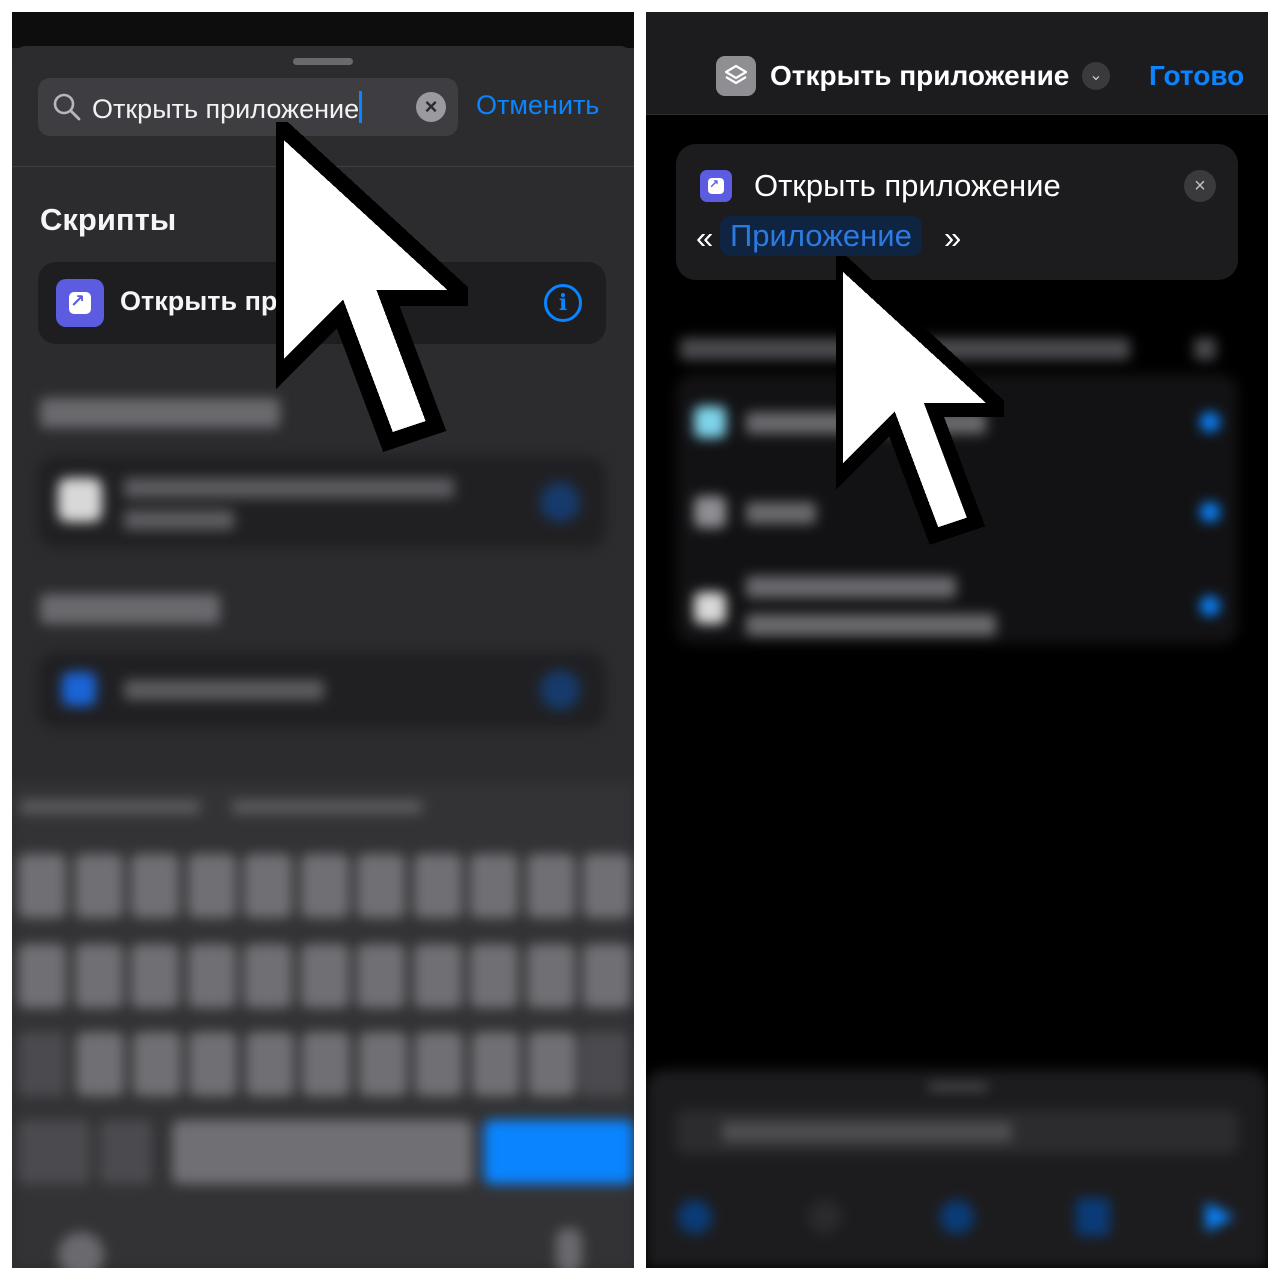 The width and height of the screenshot is (1280, 1280). What do you see at coordinates (1196, 76) in the screenshot?
I see `done-button: Готово` at bounding box center [1196, 76].